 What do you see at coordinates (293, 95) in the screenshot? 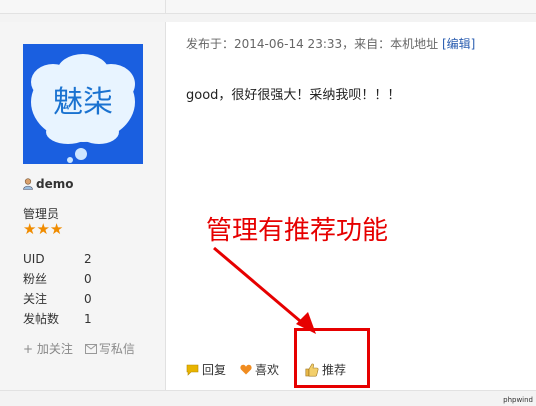
I see `post-body: good，很好很强大！采纳我呗！！！` at bounding box center [293, 95].